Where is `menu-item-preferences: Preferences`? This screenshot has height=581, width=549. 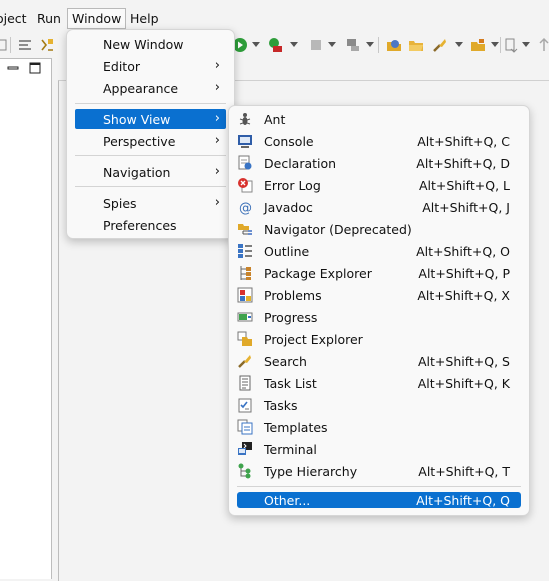
menu-item-preferences: Preferences is located at coordinates (150, 225).